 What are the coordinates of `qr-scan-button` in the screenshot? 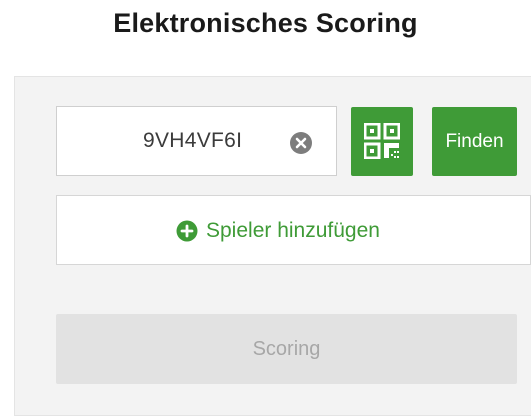 It's located at (382, 141).